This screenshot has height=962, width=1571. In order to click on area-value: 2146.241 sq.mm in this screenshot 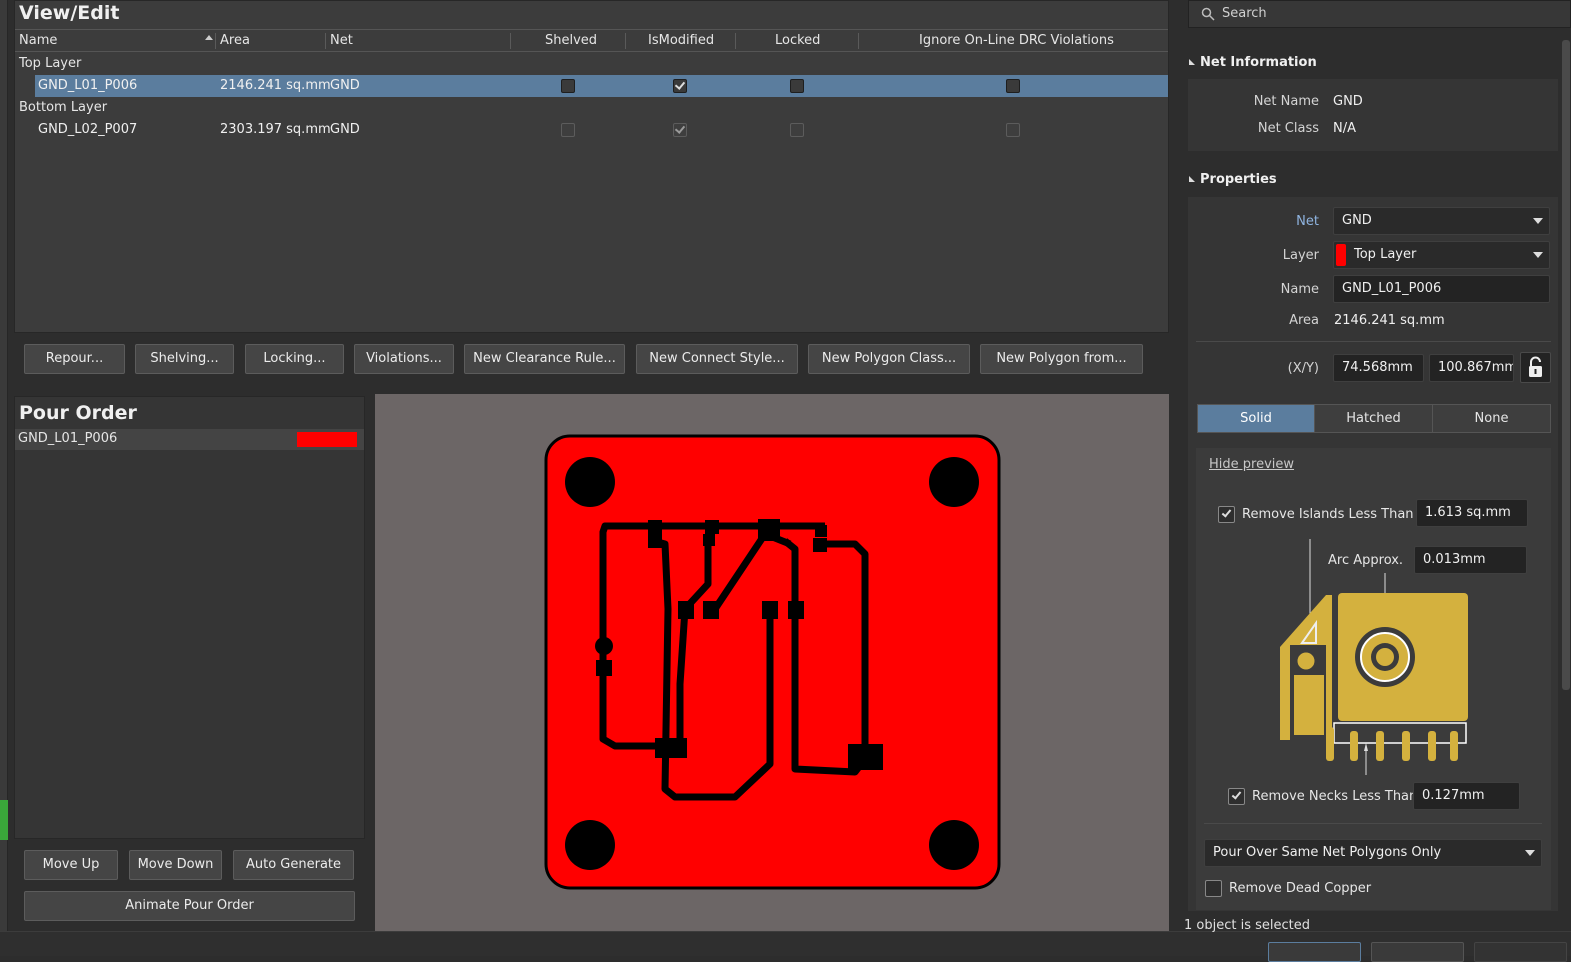, I will do `click(1389, 320)`.